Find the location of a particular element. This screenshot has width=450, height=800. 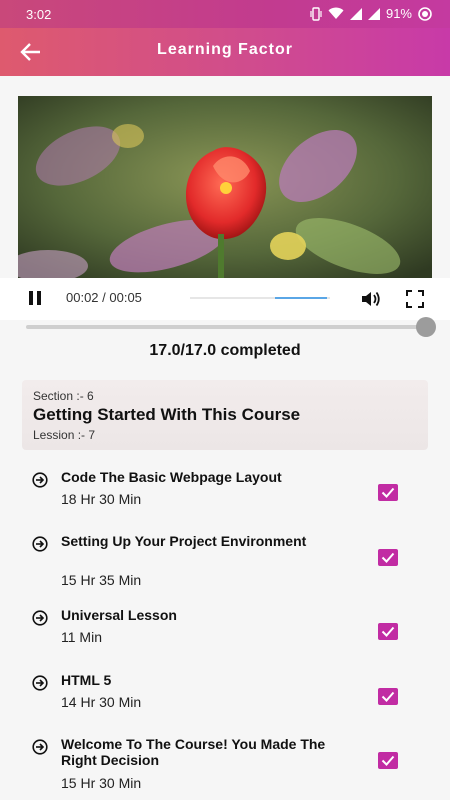

lesson-title: HTML 5 is located at coordinates (86, 680).